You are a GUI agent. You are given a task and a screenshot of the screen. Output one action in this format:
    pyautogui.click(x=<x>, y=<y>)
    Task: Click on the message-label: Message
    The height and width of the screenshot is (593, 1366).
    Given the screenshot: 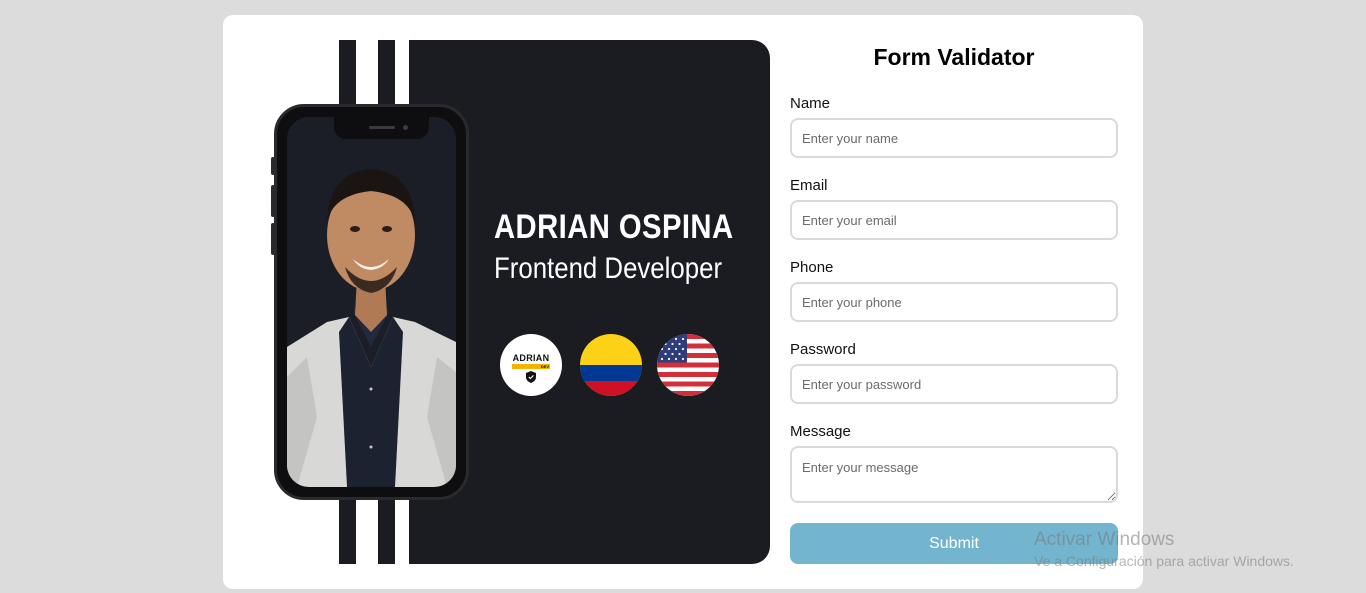 What is the action you would take?
    pyautogui.click(x=820, y=431)
    